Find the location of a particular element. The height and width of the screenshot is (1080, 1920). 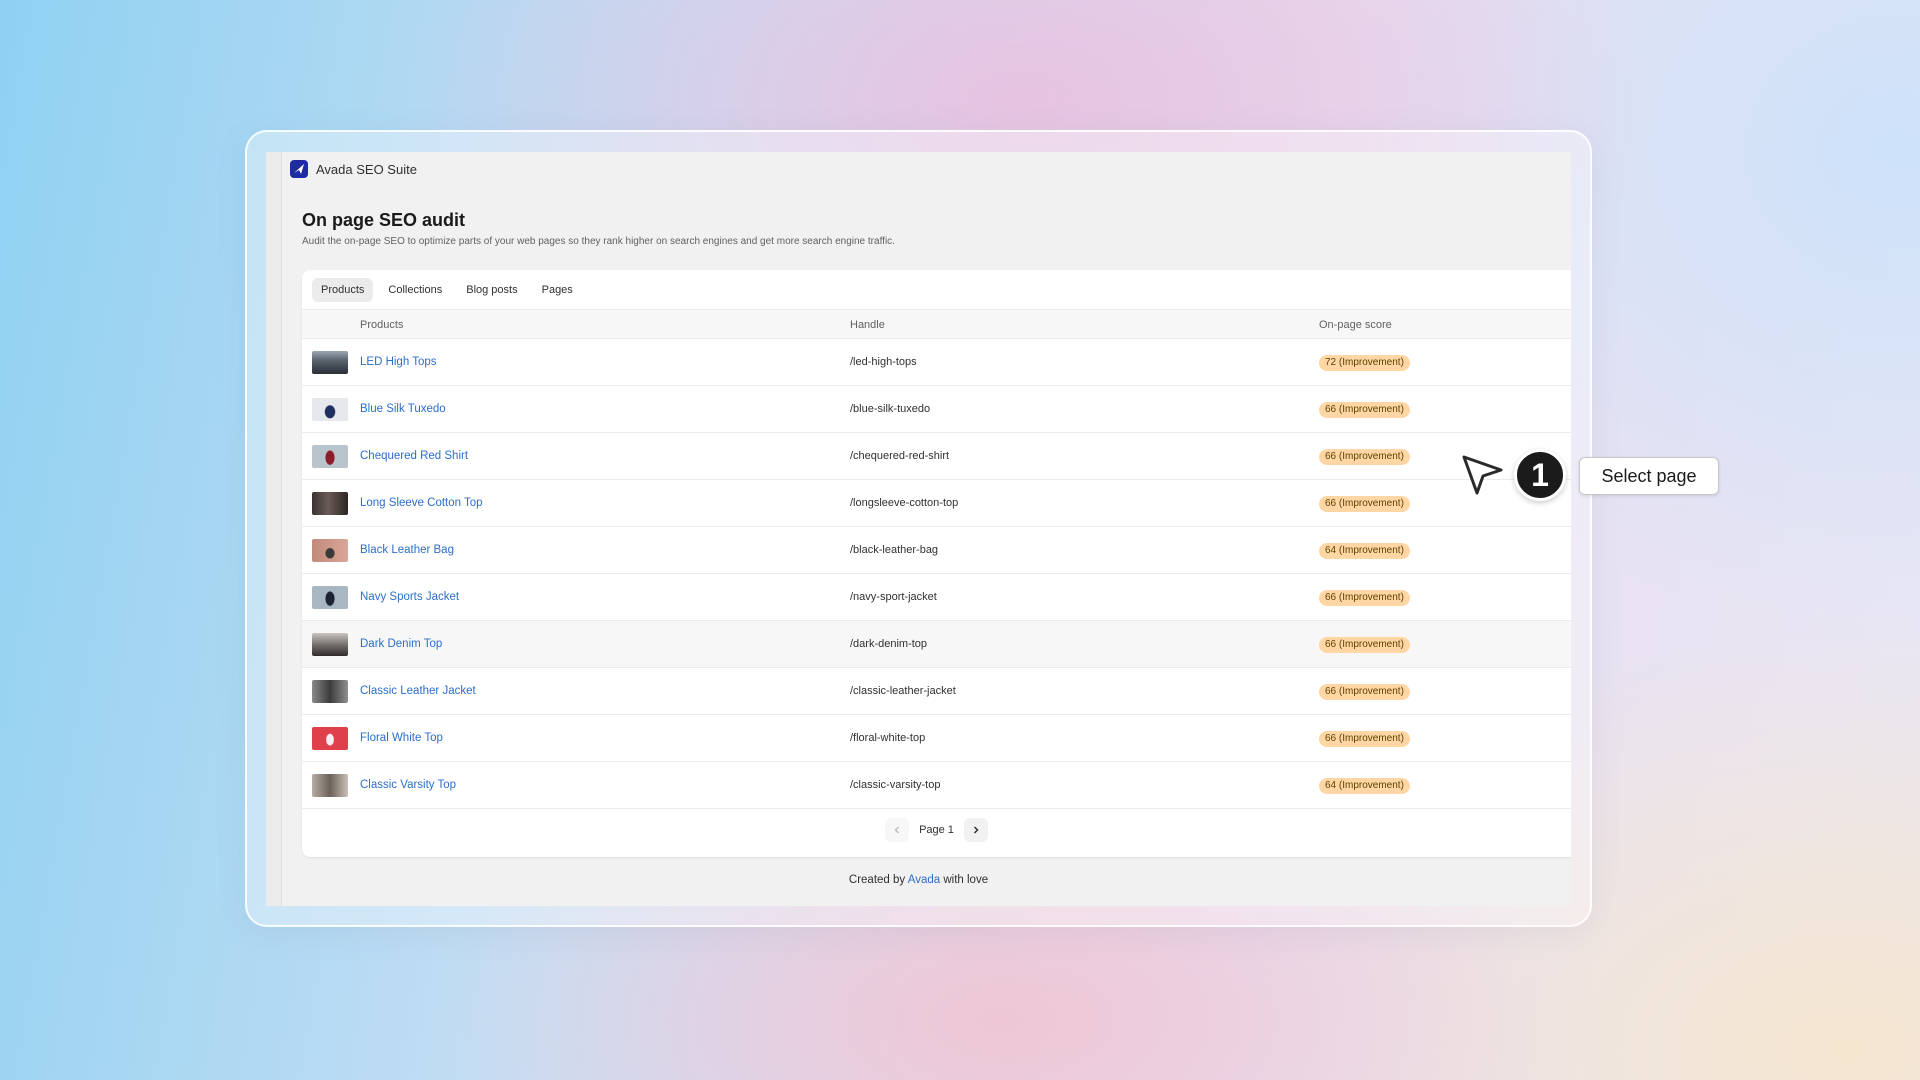

page-indicator: Page 1 is located at coordinates (936, 830).